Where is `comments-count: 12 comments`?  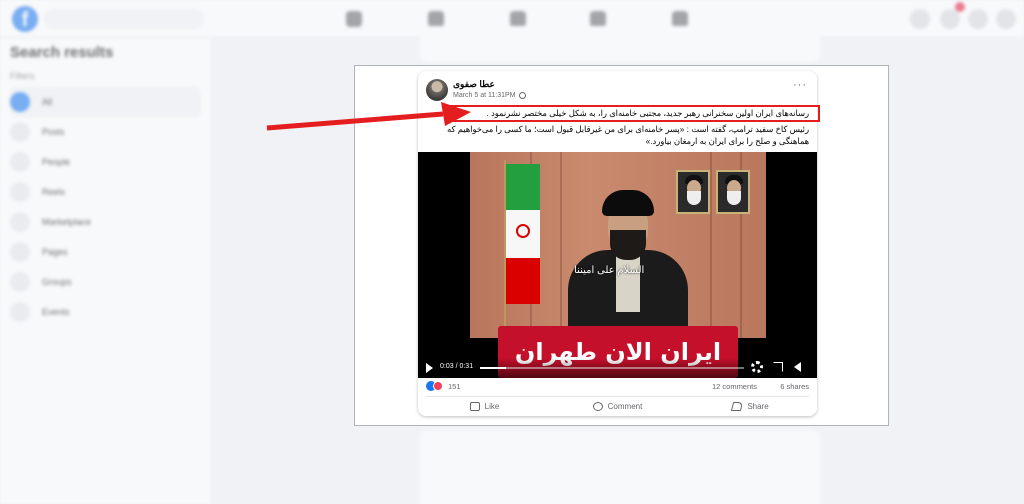 comments-count: 12 comments is located at coordinates (734, 386).